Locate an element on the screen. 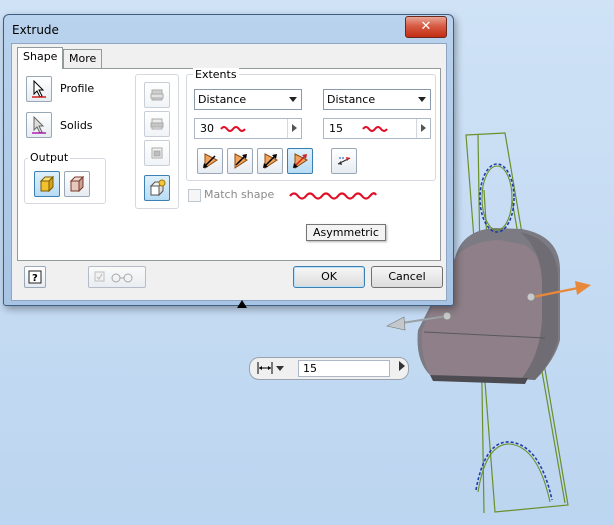  distance-icon is located at coordinates (265, 368).